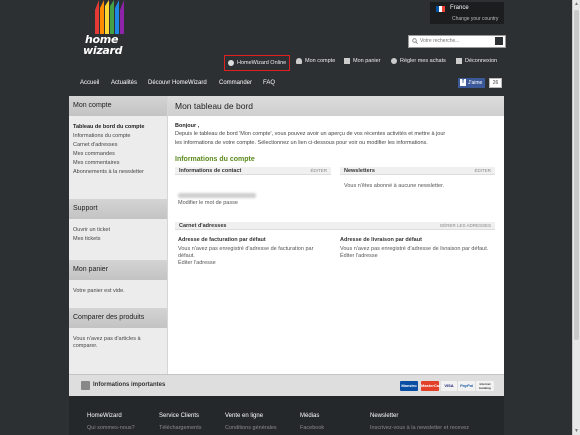  I want to click on sidebar-item-address-book: Carnet d'adresses, so click(118, 145).